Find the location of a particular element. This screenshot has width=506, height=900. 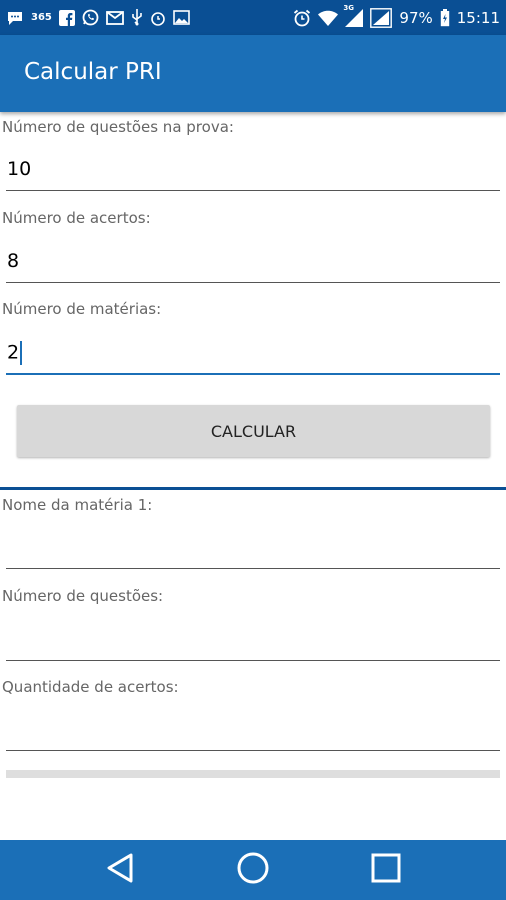

chat-icon is located at coordinates (15, 18).